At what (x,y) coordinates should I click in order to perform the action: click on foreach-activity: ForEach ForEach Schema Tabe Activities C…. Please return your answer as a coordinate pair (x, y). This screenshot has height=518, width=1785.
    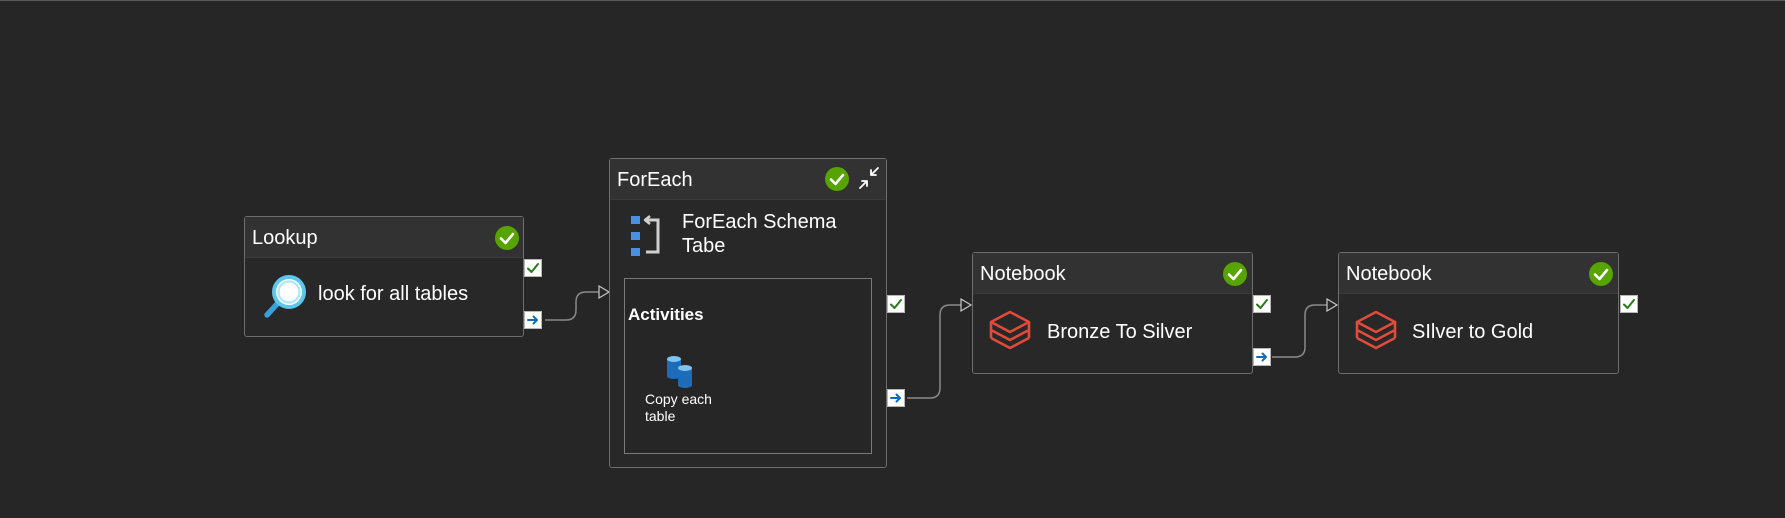
    Looking at the image, I should click on (748, 313).